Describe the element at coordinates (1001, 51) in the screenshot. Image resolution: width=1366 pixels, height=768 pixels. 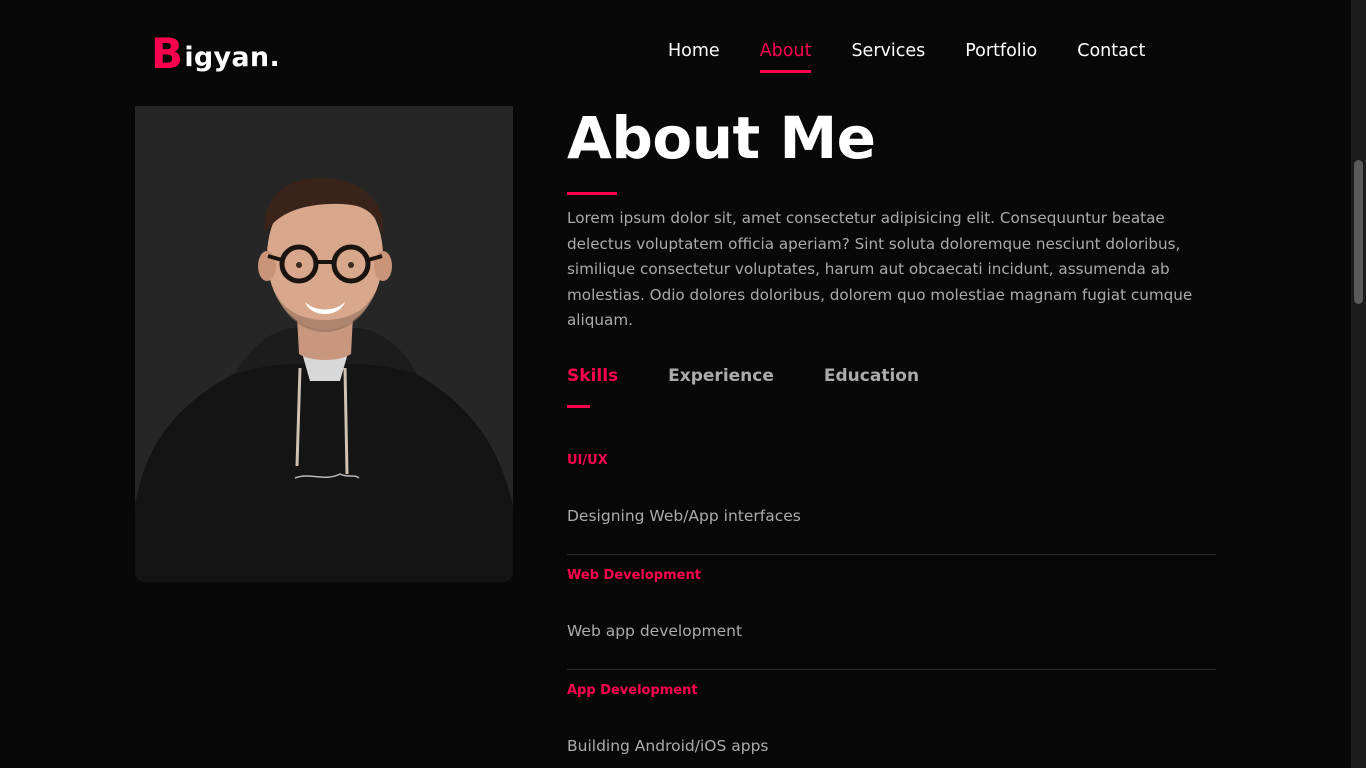
I see `nav-item-portfolio: Portfolio` at that location.